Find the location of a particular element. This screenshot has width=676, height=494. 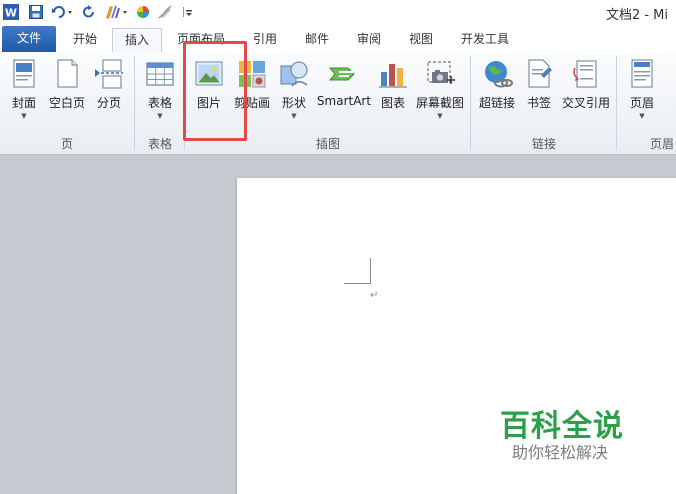

group-label-links: 链接 is located at coordinates (543, 144).